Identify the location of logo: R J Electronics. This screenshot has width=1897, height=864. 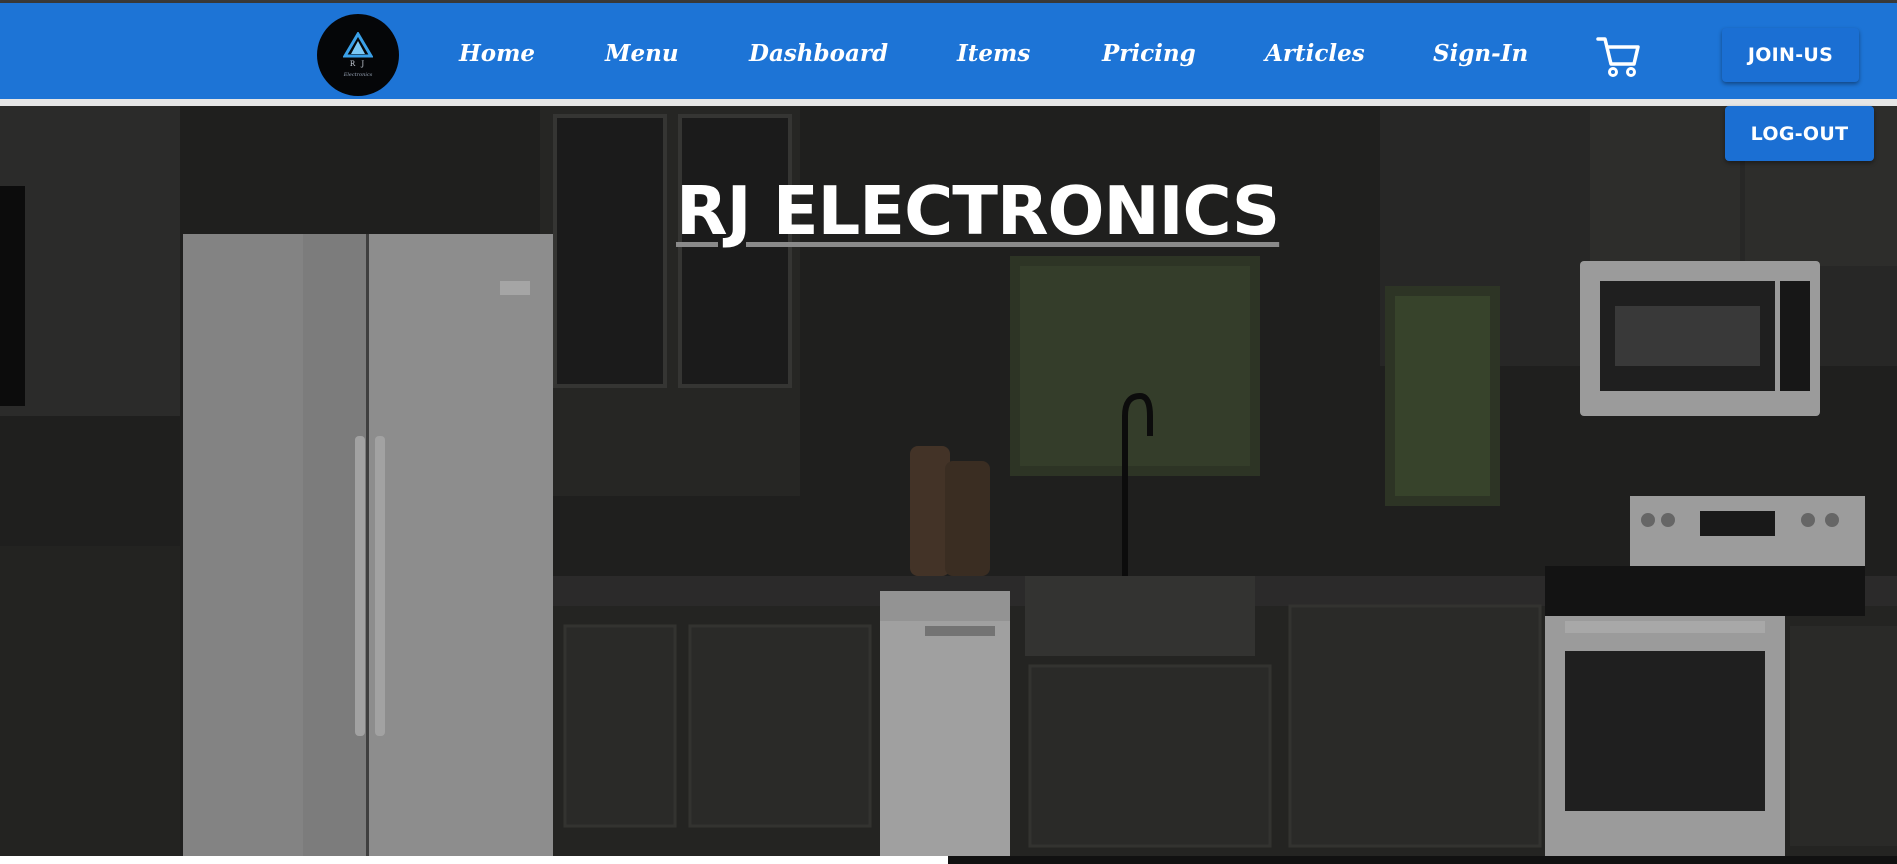
(358, 55).